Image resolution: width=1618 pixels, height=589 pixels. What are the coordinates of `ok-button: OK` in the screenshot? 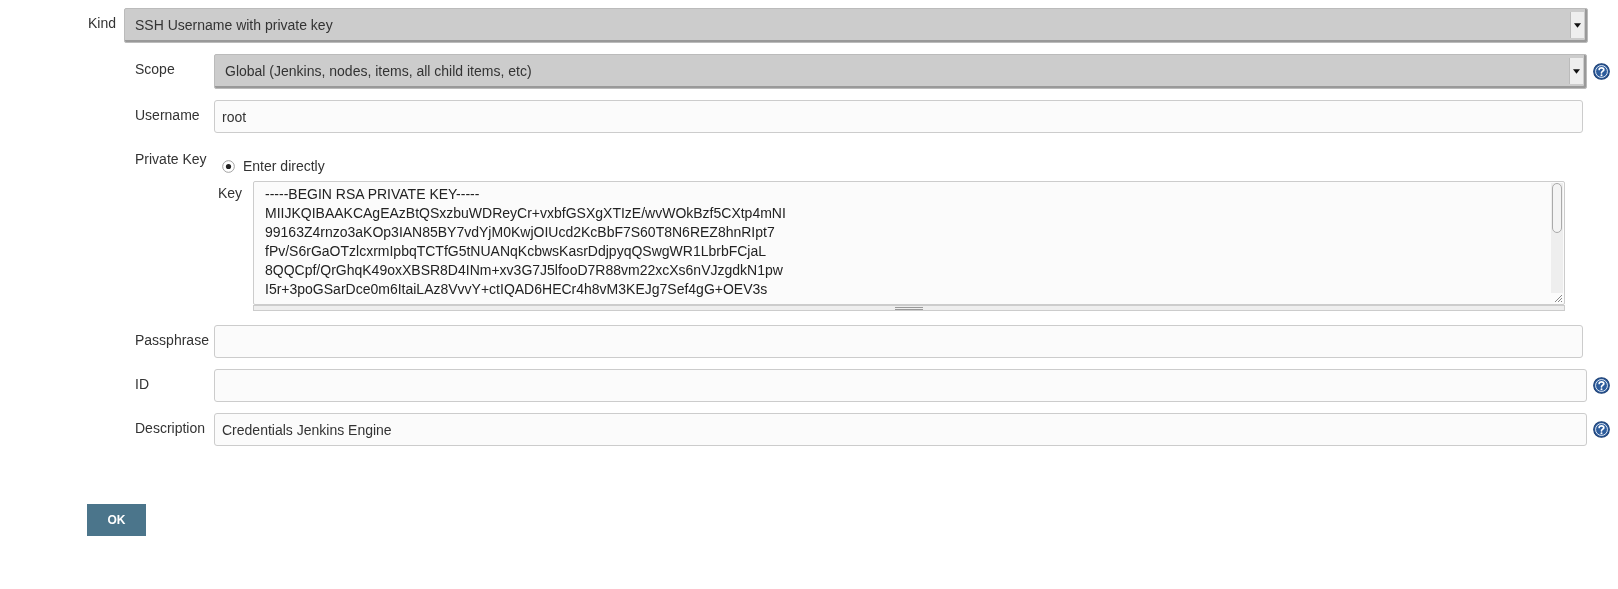 It's located at (116, 520).